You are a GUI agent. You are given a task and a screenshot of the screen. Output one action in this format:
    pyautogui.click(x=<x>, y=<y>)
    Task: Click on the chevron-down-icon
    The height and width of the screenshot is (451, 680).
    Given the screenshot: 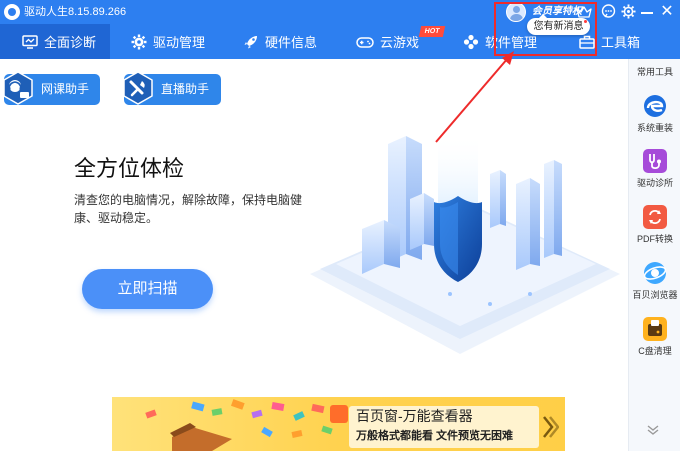 What is the action you would take?
    pyautogui.click(x=653, y=430)
    